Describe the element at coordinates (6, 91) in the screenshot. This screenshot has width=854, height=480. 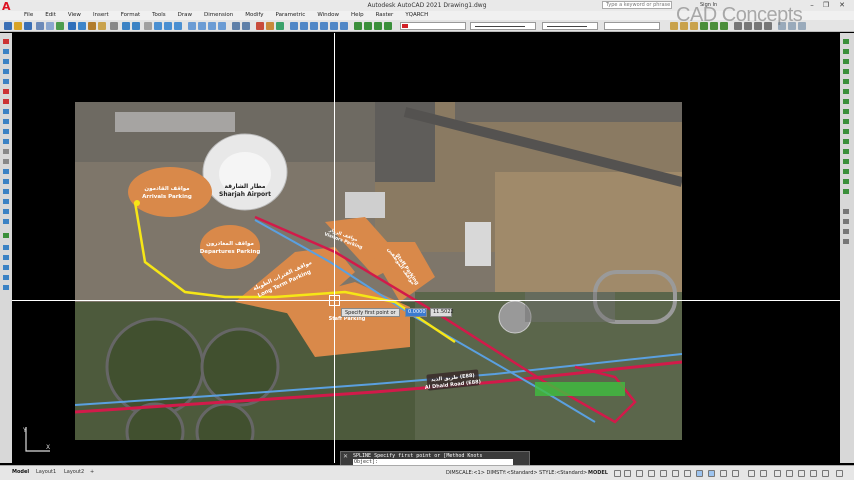
I see `arc-icon` at that location.